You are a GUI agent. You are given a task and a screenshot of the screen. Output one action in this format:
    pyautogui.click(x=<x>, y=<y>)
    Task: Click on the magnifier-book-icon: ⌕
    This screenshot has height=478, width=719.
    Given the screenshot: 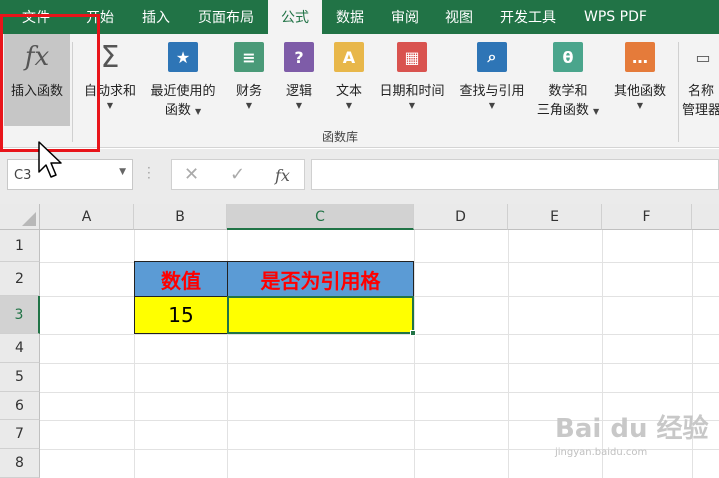 What is the action you would take?
    pyautogui.click(x=492, y=57)
    